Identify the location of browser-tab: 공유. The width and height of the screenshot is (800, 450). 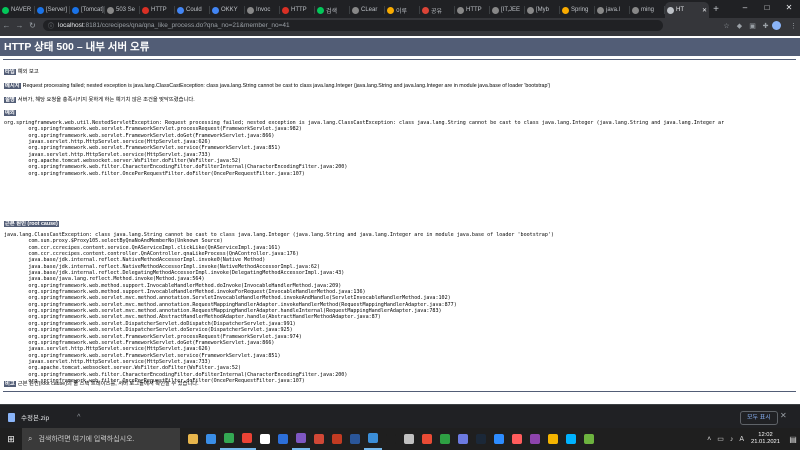
(437, 10).